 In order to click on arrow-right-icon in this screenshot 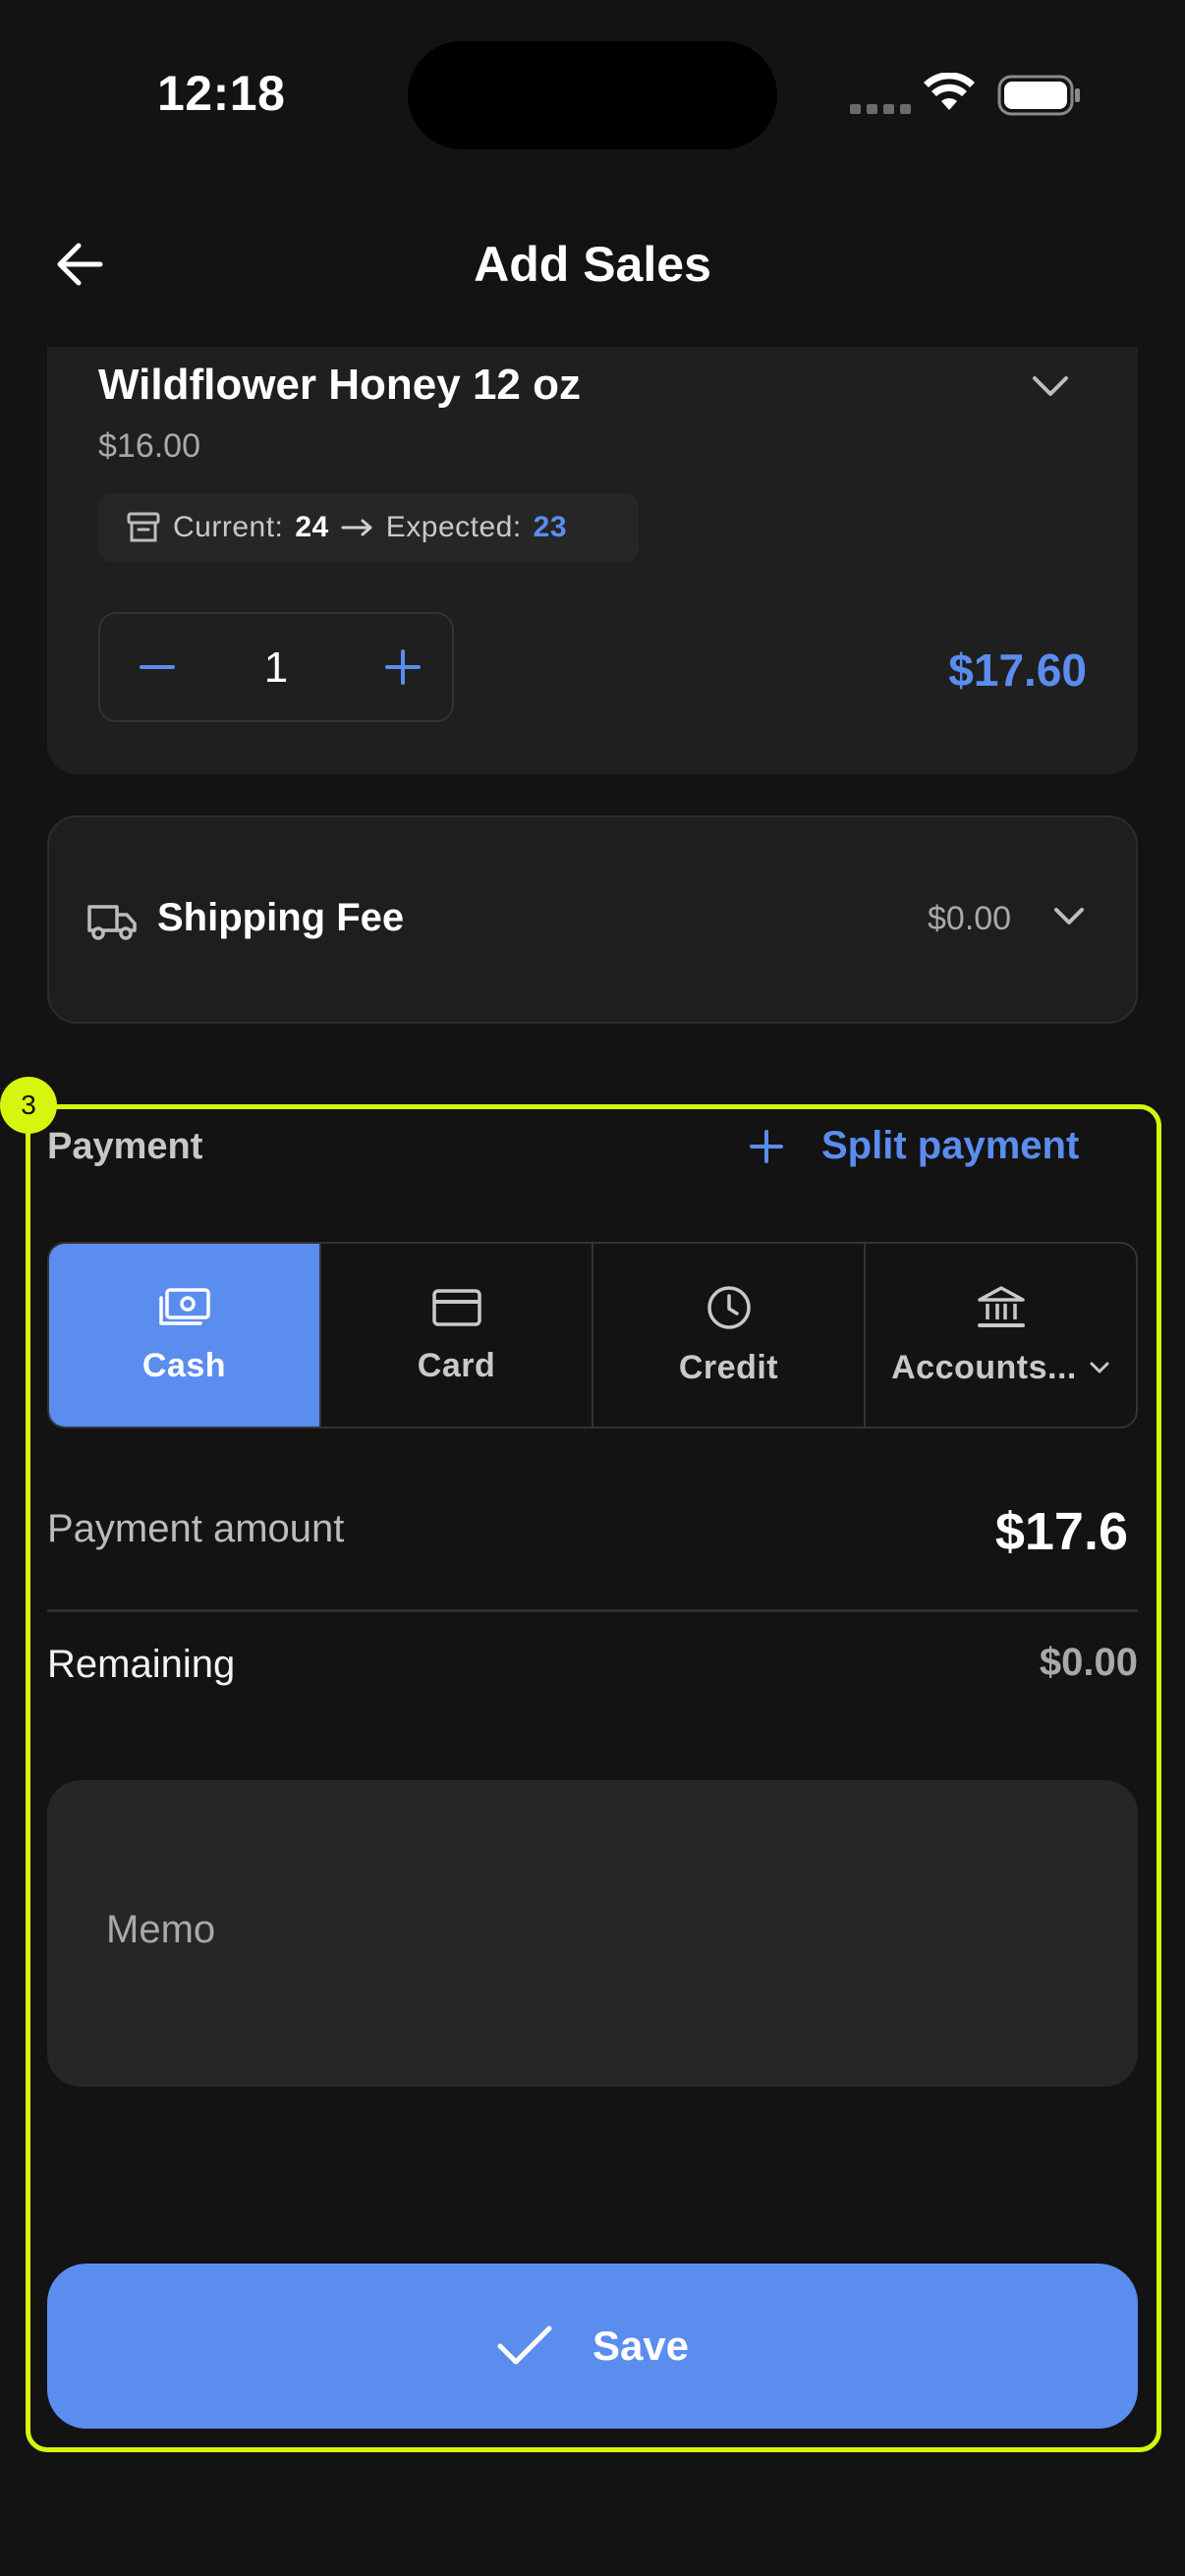, I will do `click(356, 527)`.